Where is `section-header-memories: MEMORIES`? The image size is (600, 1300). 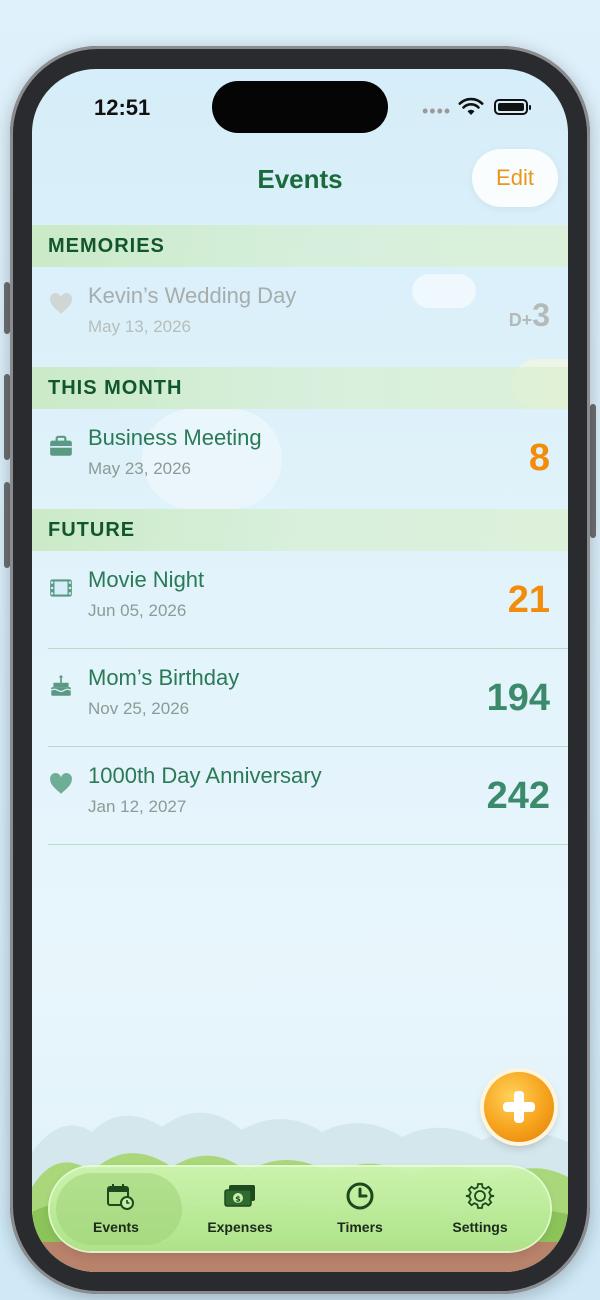 section-header-memories: MEMORIES is located at coordinates (300, 246).